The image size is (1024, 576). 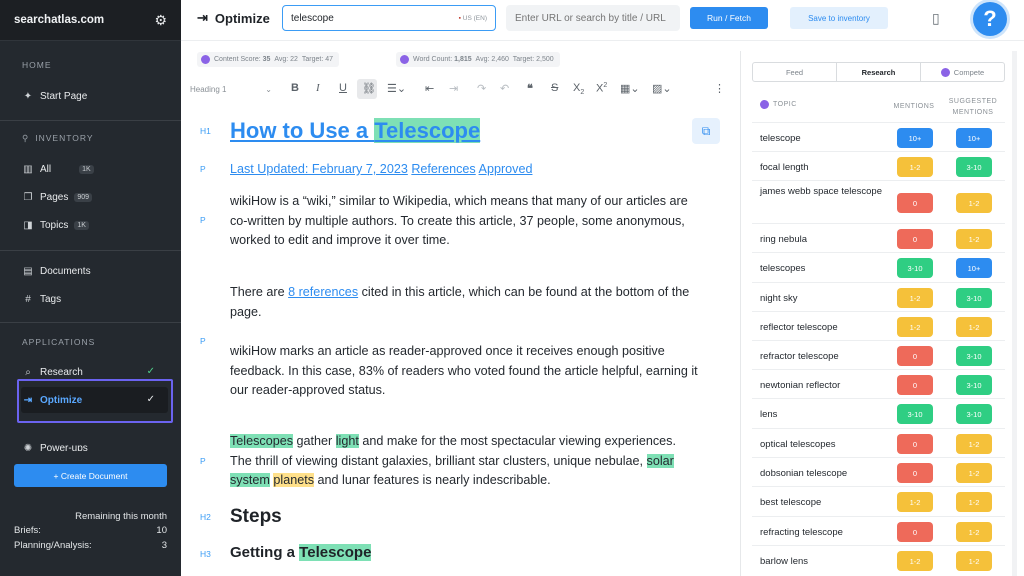 I want to click on save-to-inventory-button: Save to inventory, so click(x=839, y=18).